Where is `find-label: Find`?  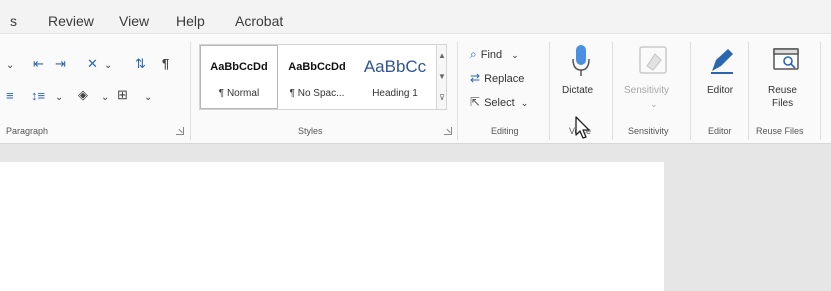 find-label: Find is located at coordinates (491, 55).